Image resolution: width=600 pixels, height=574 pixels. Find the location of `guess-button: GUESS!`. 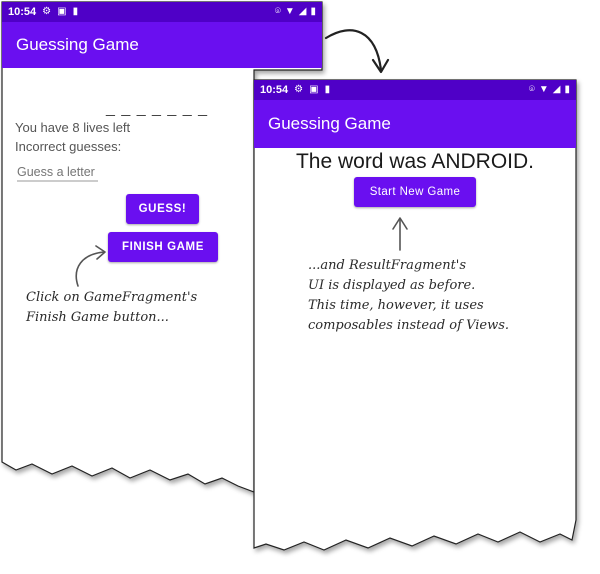

guess-button: GUESS! is located at coordinates (162, 209).